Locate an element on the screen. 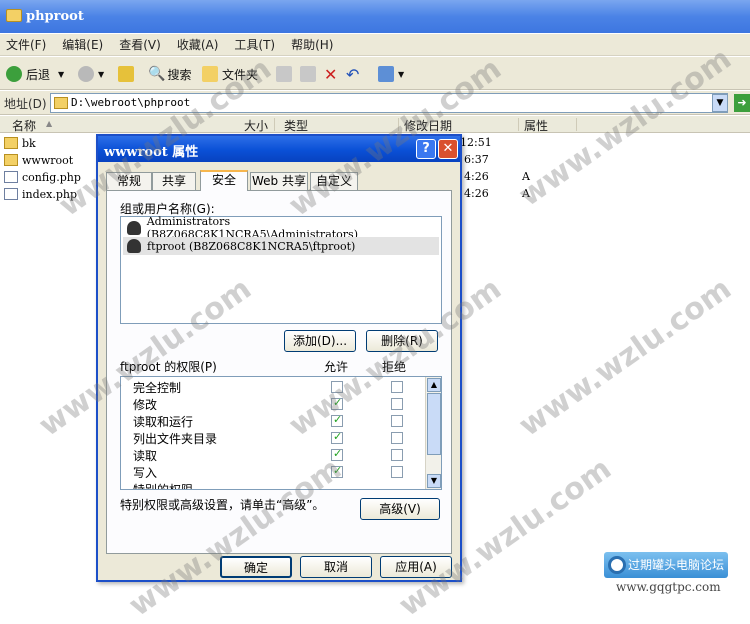 The width and height of the screenshot is (750, 624). back-arrow-icon is located at coordinates (14, 74).